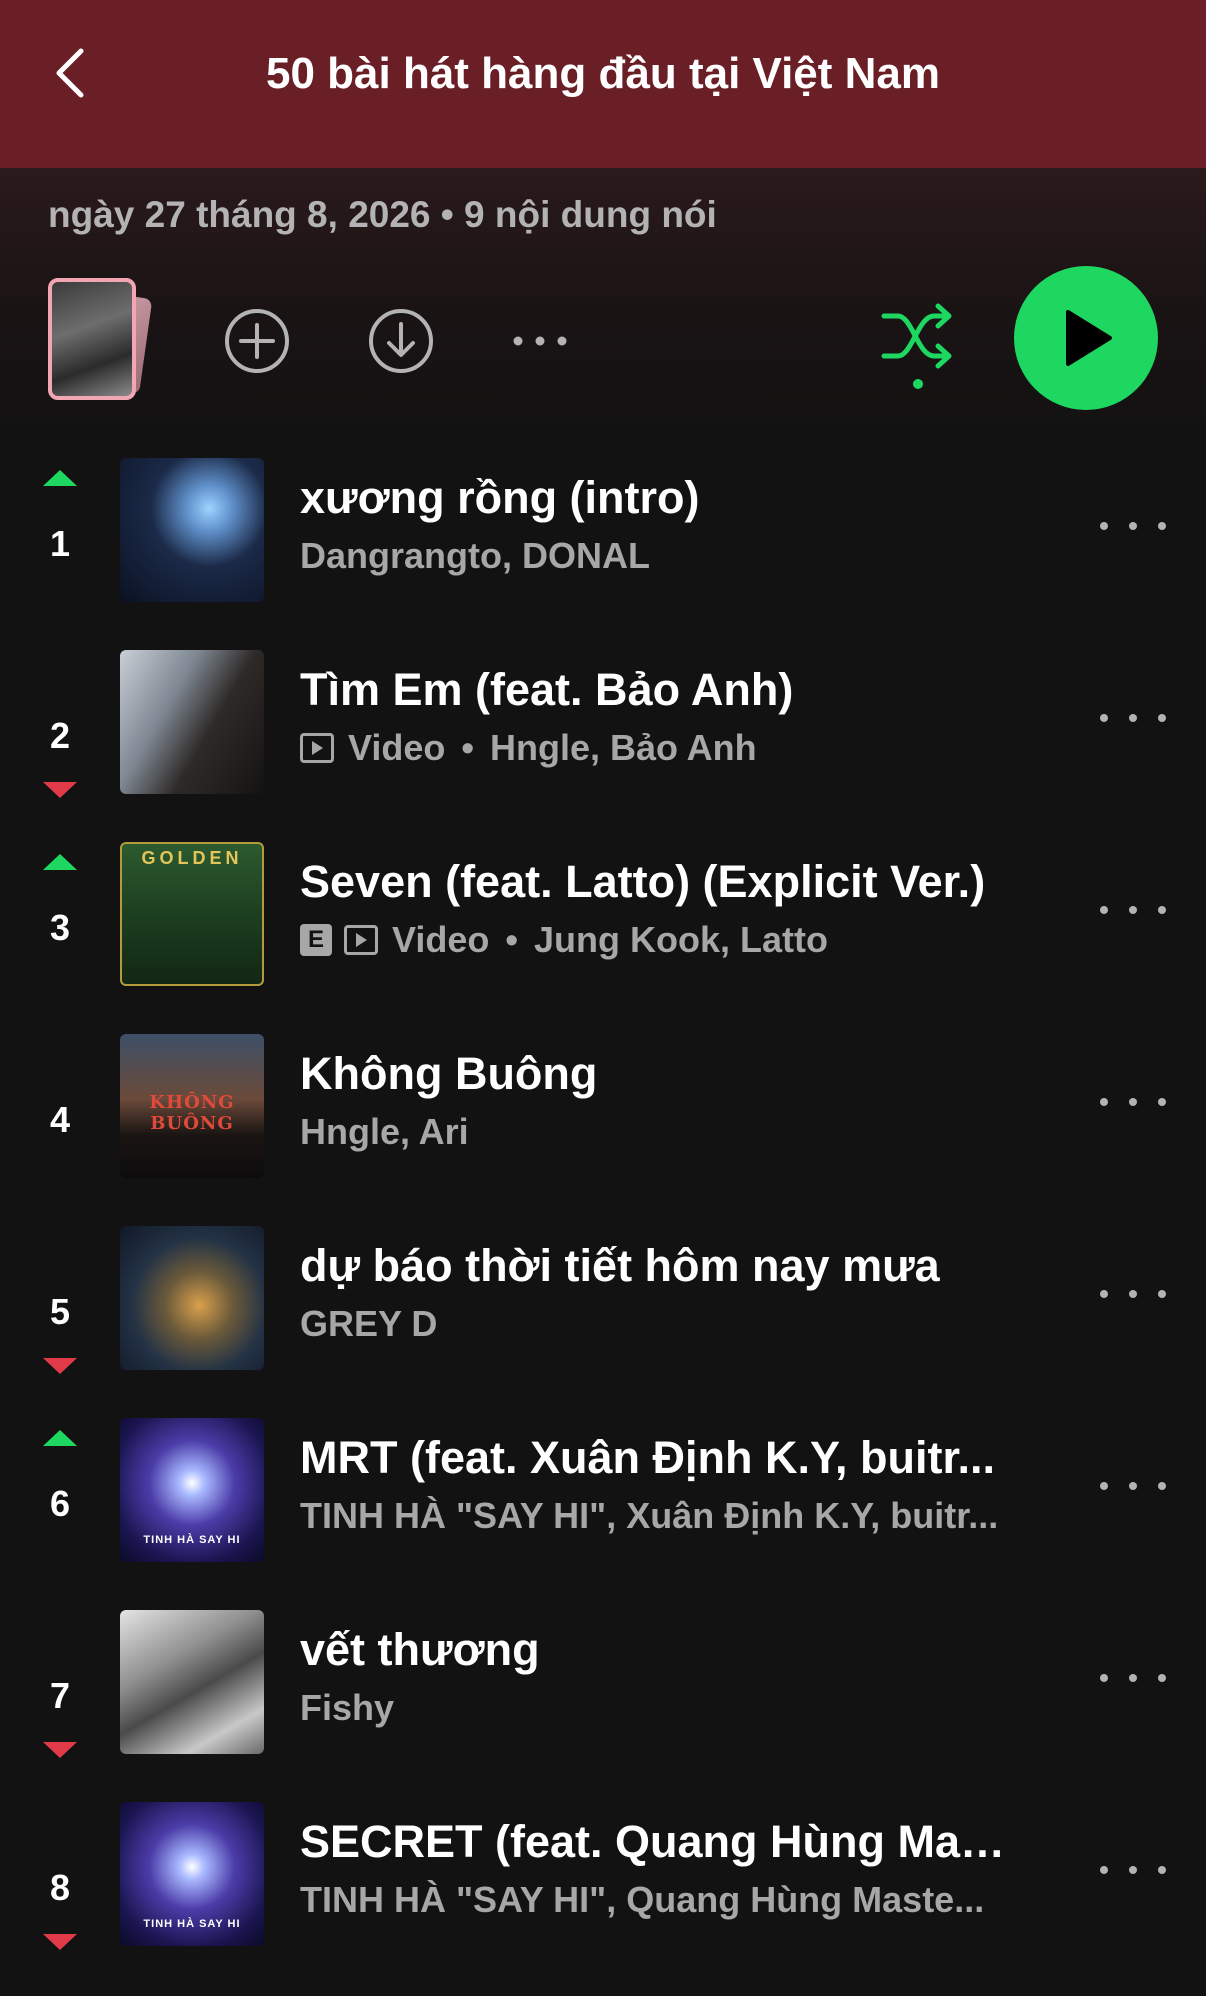 This screenshot has width=1206, height=1996. Describe the element at coordinates (317, 748) in the screenshot. I see `video-icon` at that location.